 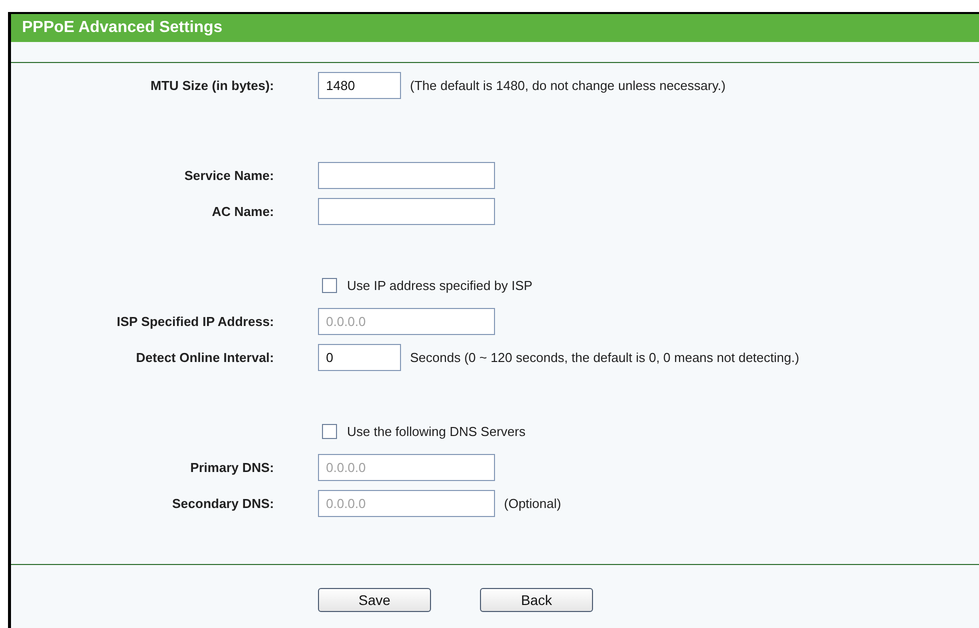 I want to click on checkbox-label: Use IP address specified by ISP, so click(x=439, y=285).